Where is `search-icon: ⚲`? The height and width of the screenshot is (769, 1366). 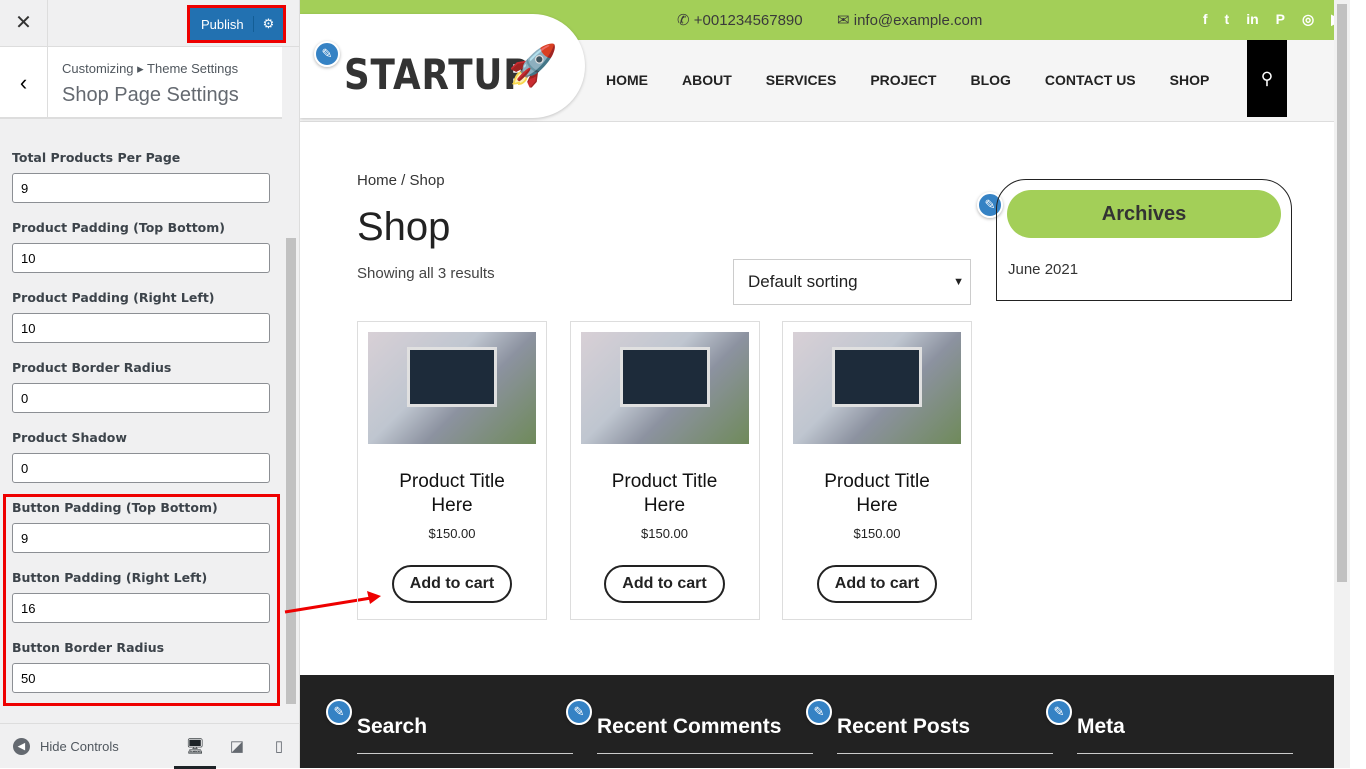 search-icon: ⚲ is located at coordinates (1267, 78).